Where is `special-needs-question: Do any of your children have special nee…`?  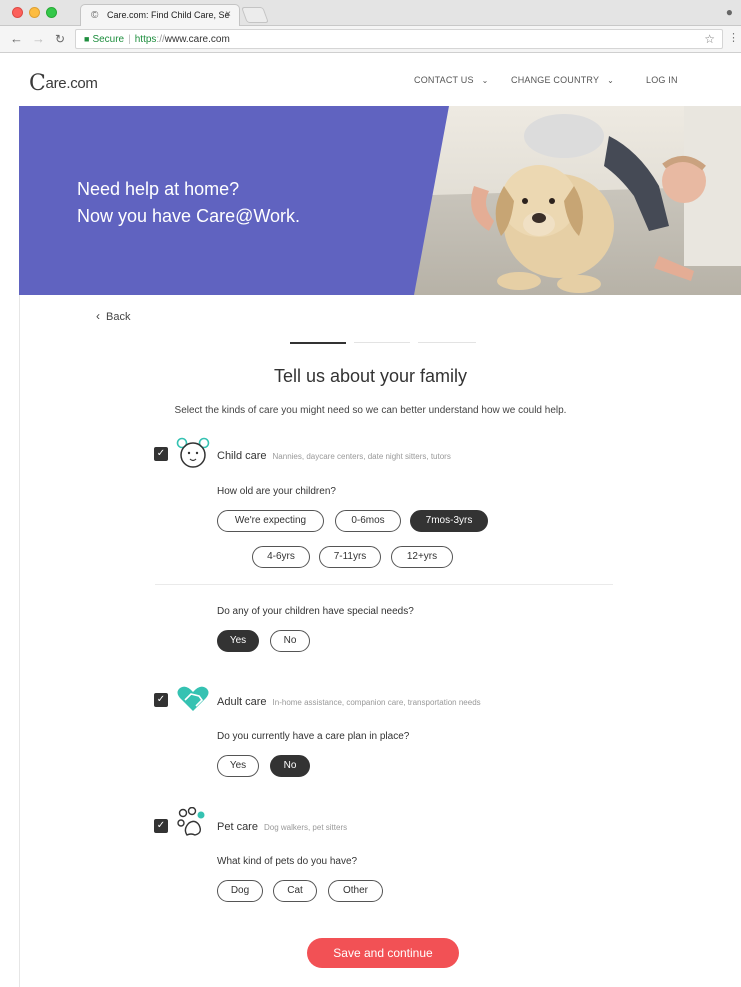
special-needs-question: Do any of your children have special nee… is located at coordinates (315, 611).